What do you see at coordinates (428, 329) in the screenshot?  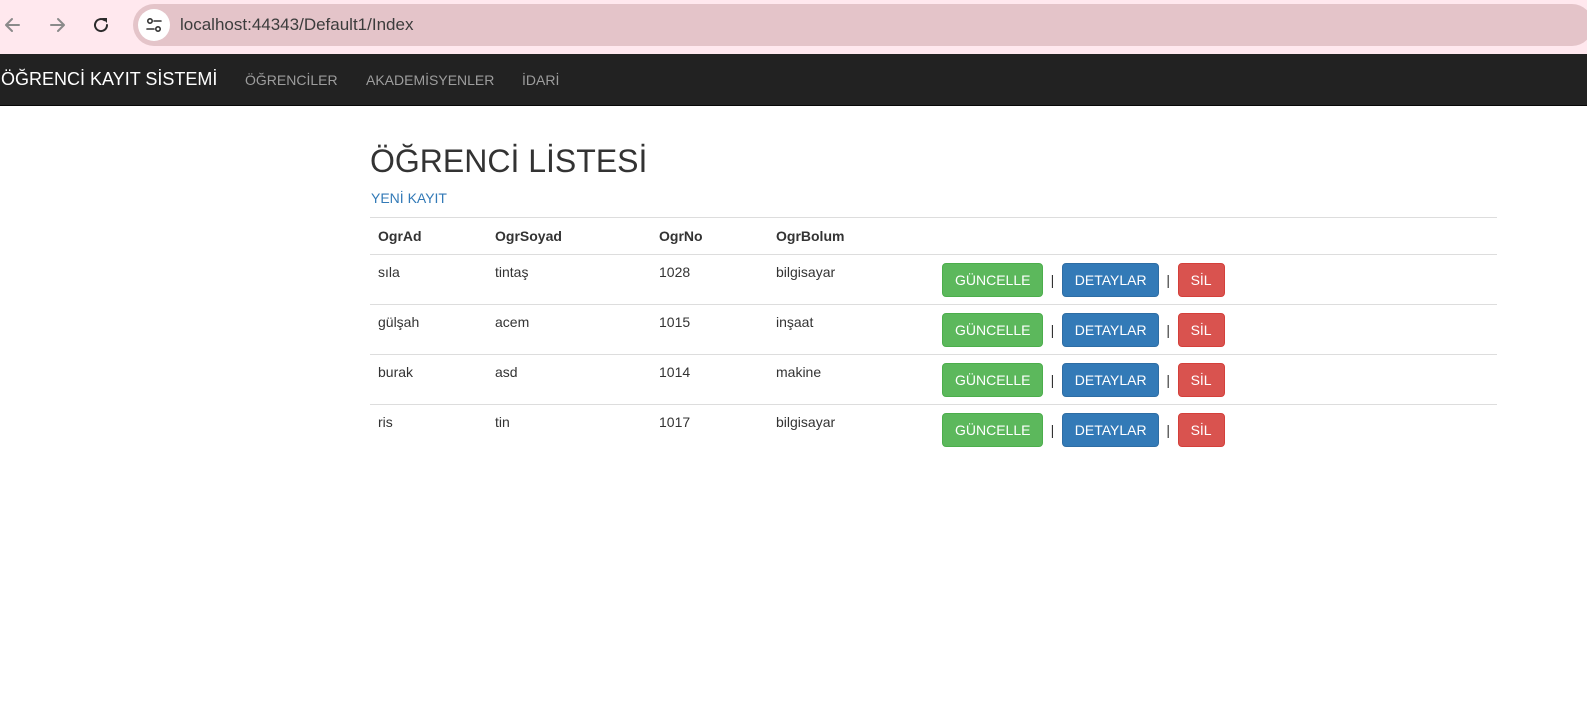 I see `cell-ograd: gülşah` at bounding box center [428, 329].